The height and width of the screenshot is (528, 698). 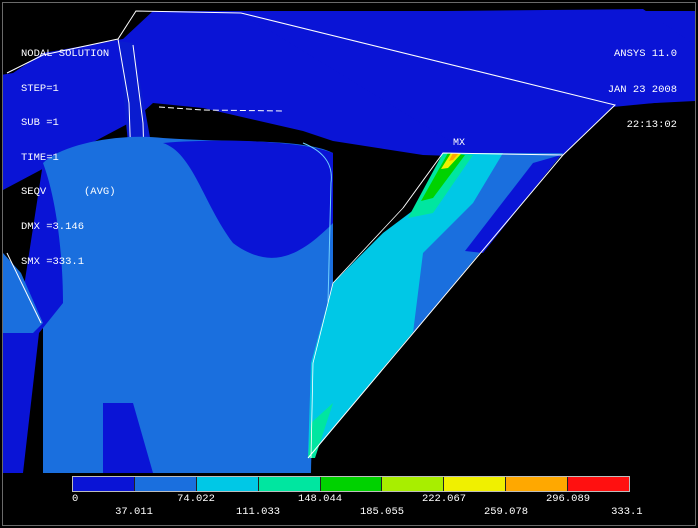 What do you see at coordinates (196, 499) in the screenshot?
I see `legend-label-top: 74.022` at bounding box center [196, 499].